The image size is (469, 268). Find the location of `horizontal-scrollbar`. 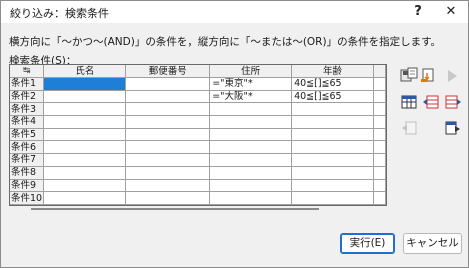

horizontal-scrollbar is located at coordinates (175, 209).